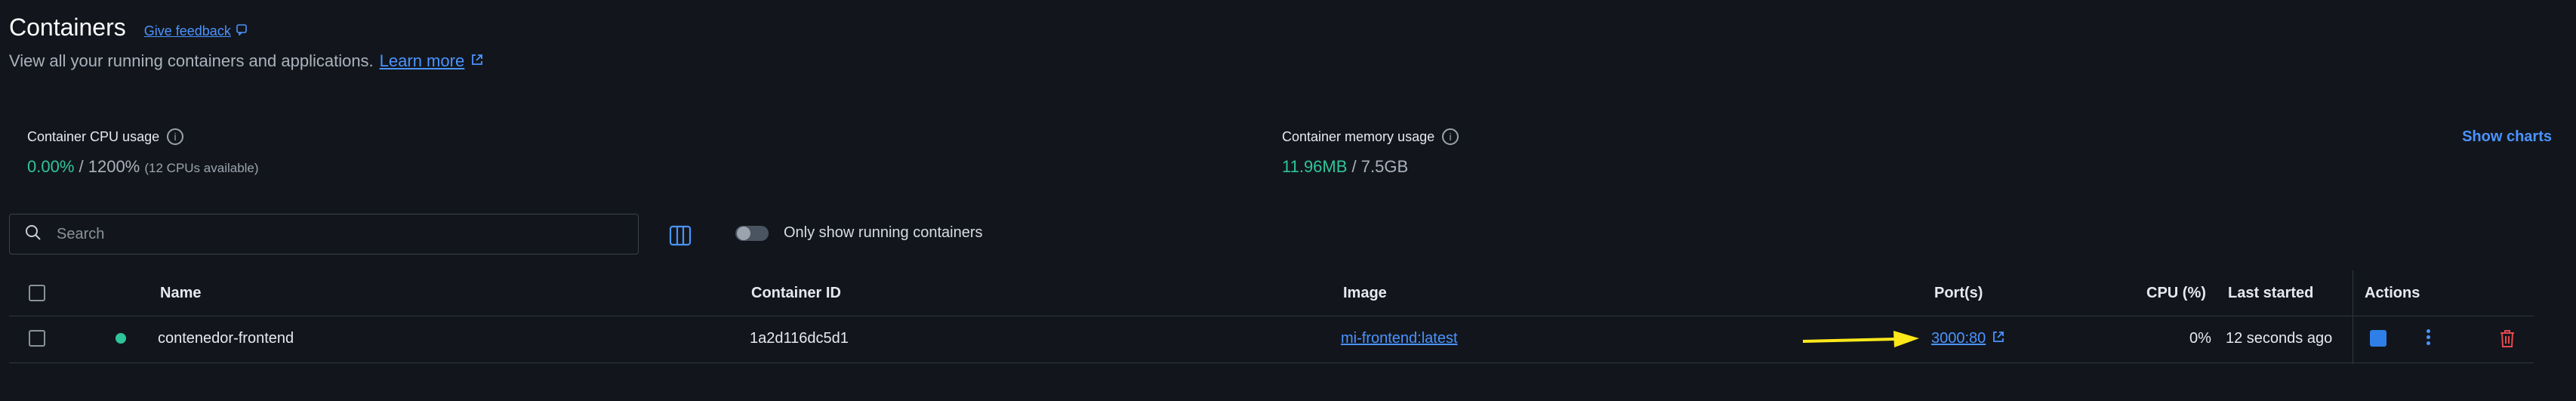  I want to click on search-box, so click(324, 234).